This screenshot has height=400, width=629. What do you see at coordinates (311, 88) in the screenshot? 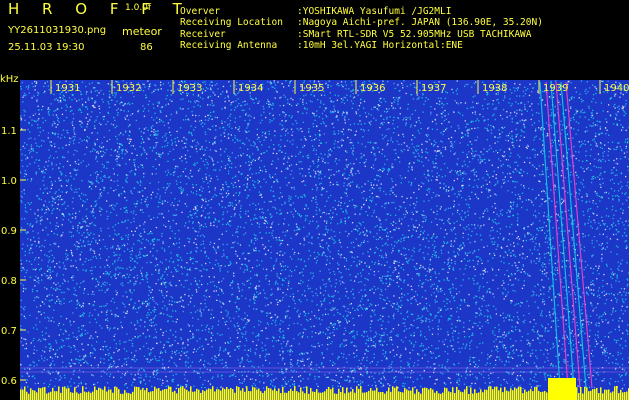
I see `time-tick-label: 1935` at bounding box center [311, 88].